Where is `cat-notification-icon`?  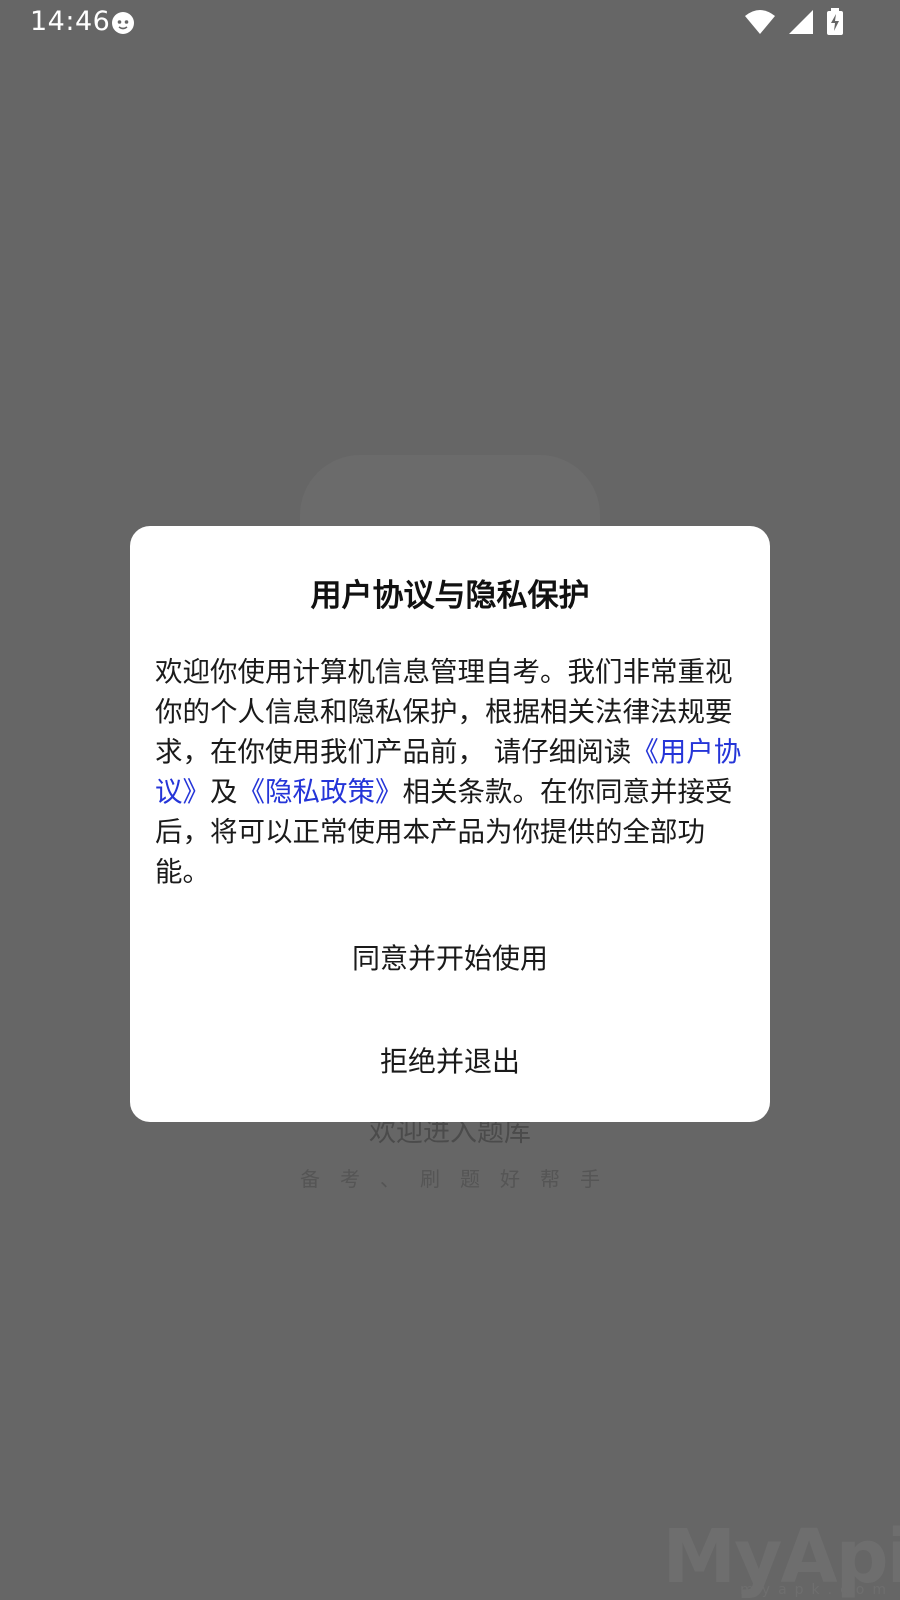
cat-notification-icon is located at coordinates (123, 25).